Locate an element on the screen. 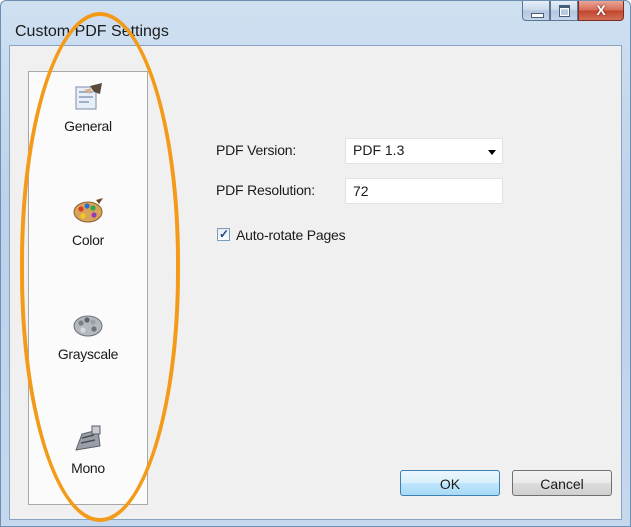 The height and width of the screenshot is (527, 631). grayscale-palette-icon is located at coordinates (88, 326).